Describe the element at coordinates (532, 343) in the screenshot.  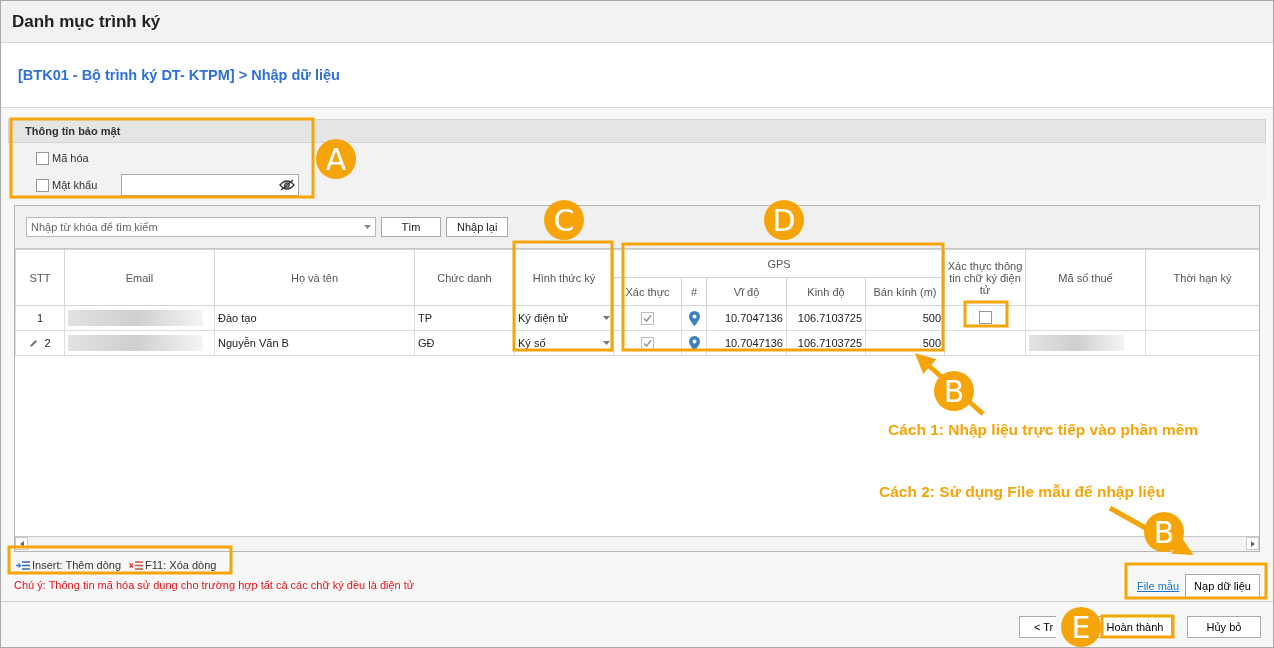
I see `table-cell: Ký số` at that location.